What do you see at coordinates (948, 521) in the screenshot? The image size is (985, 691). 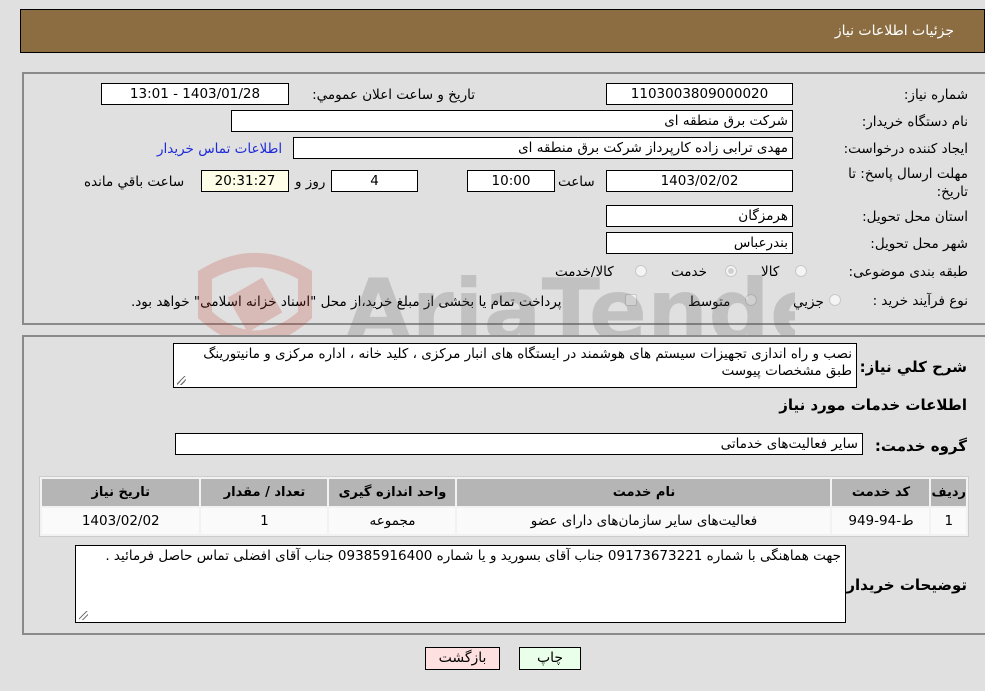 I see `cell-row-number: 1` at bounding box center [948, 521].